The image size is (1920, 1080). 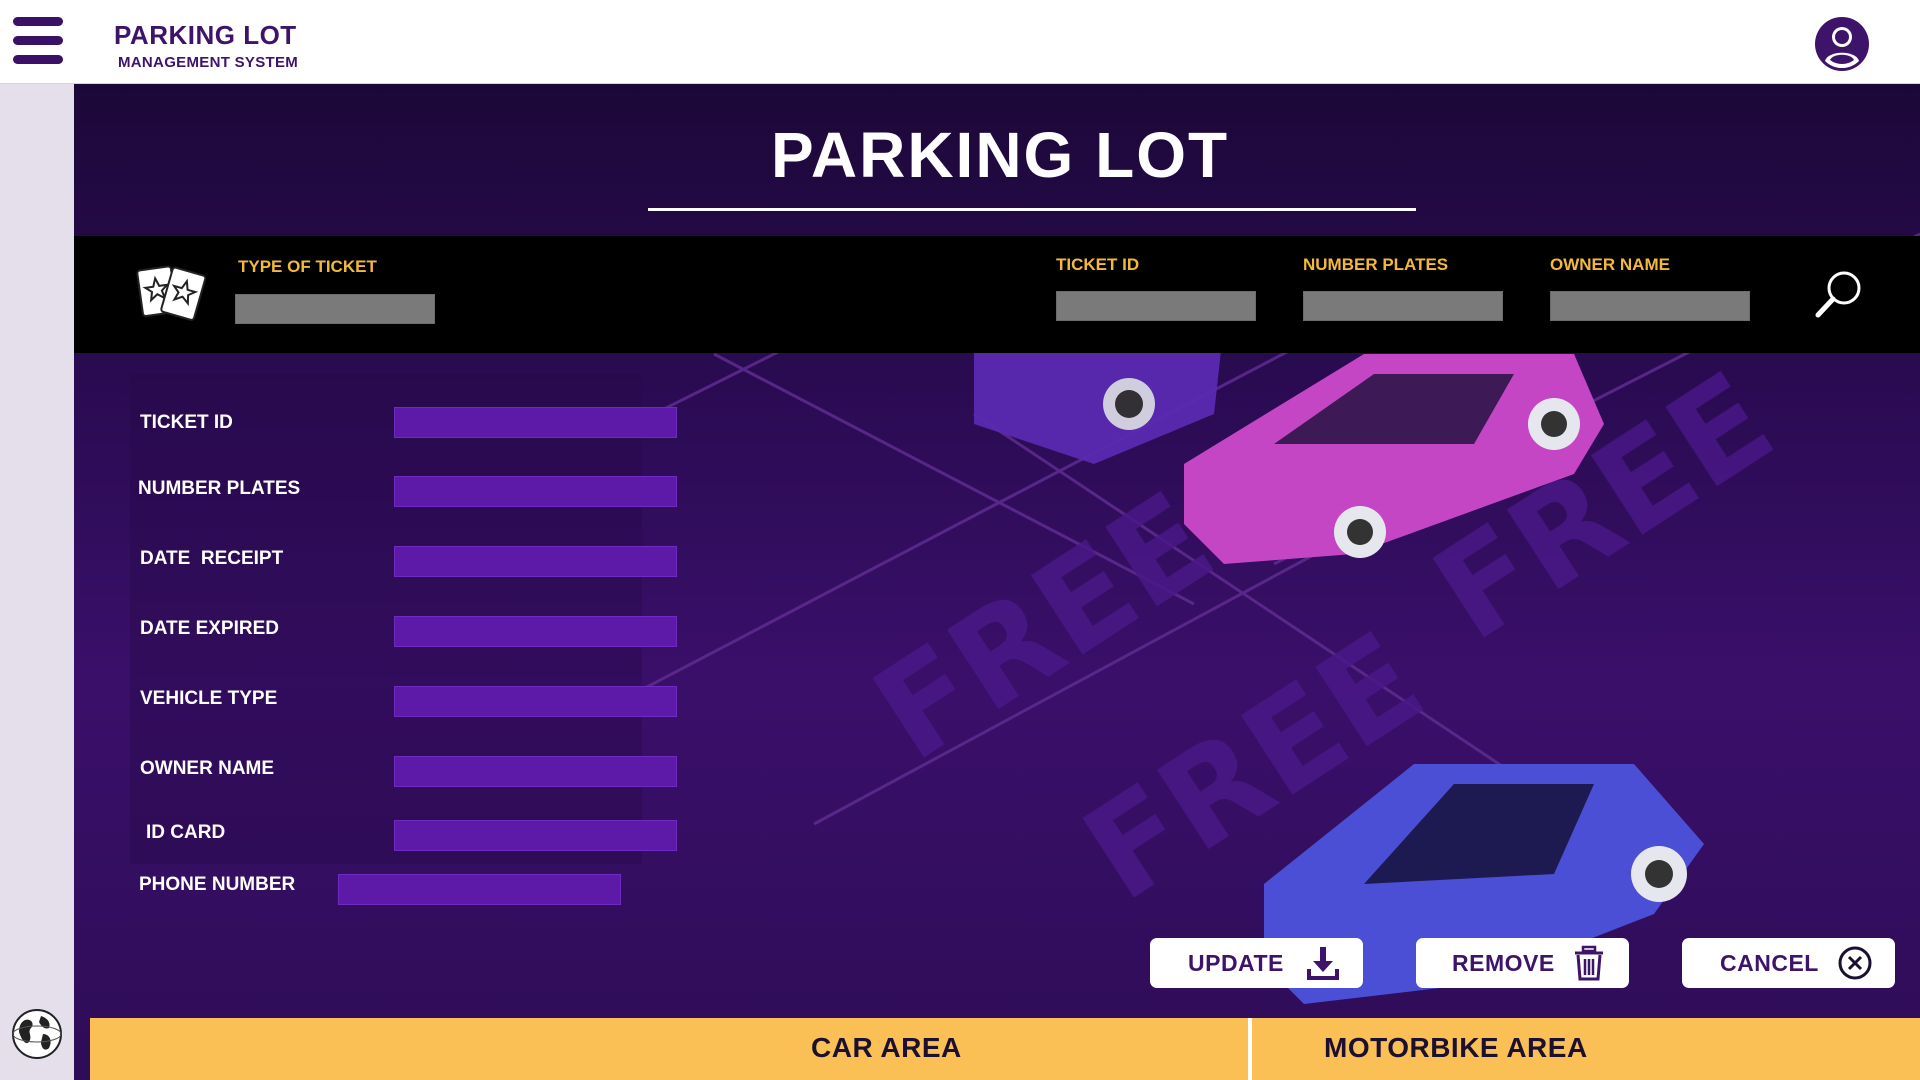 I want to click on app-header: PARKING LOT MANAGEMENT SYSTEM, so click(x=960, y=42).